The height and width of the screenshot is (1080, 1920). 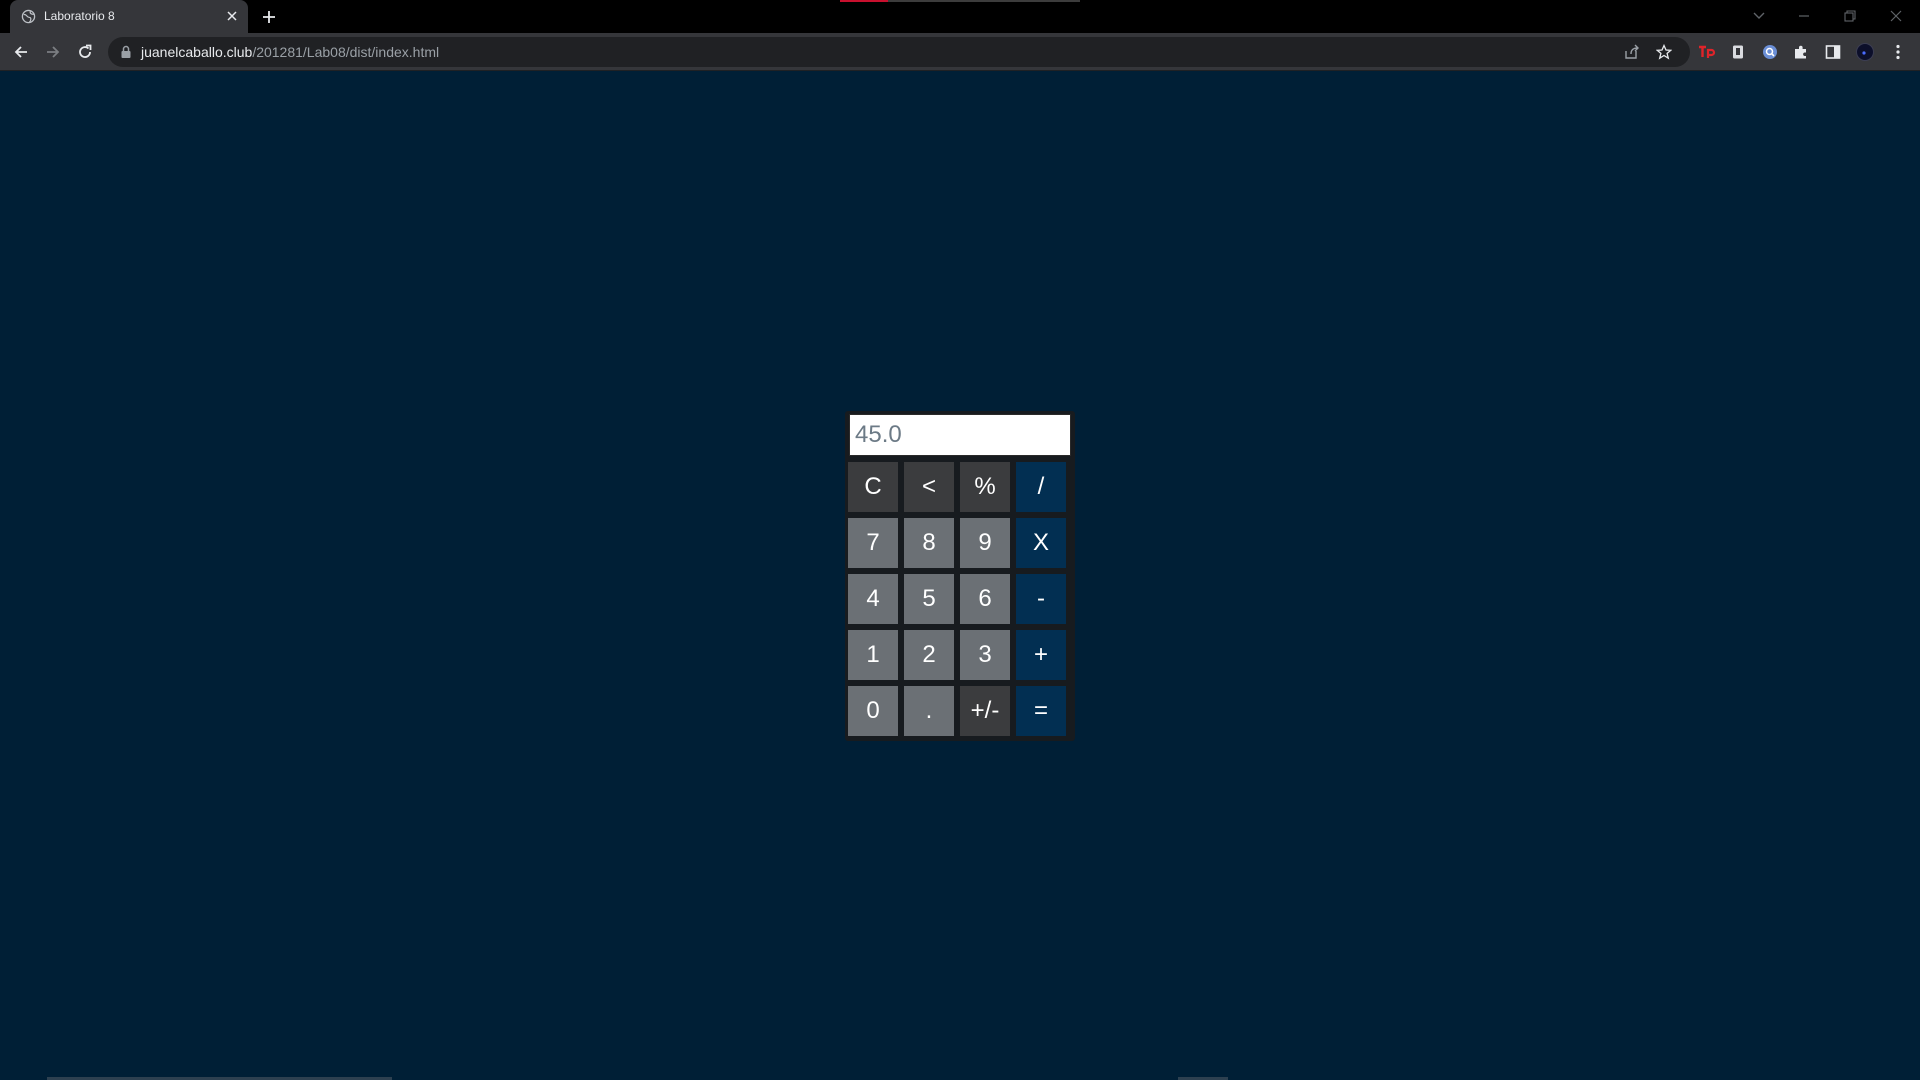 I want to click on subtract-button: -, so click(x=1041, y=599).